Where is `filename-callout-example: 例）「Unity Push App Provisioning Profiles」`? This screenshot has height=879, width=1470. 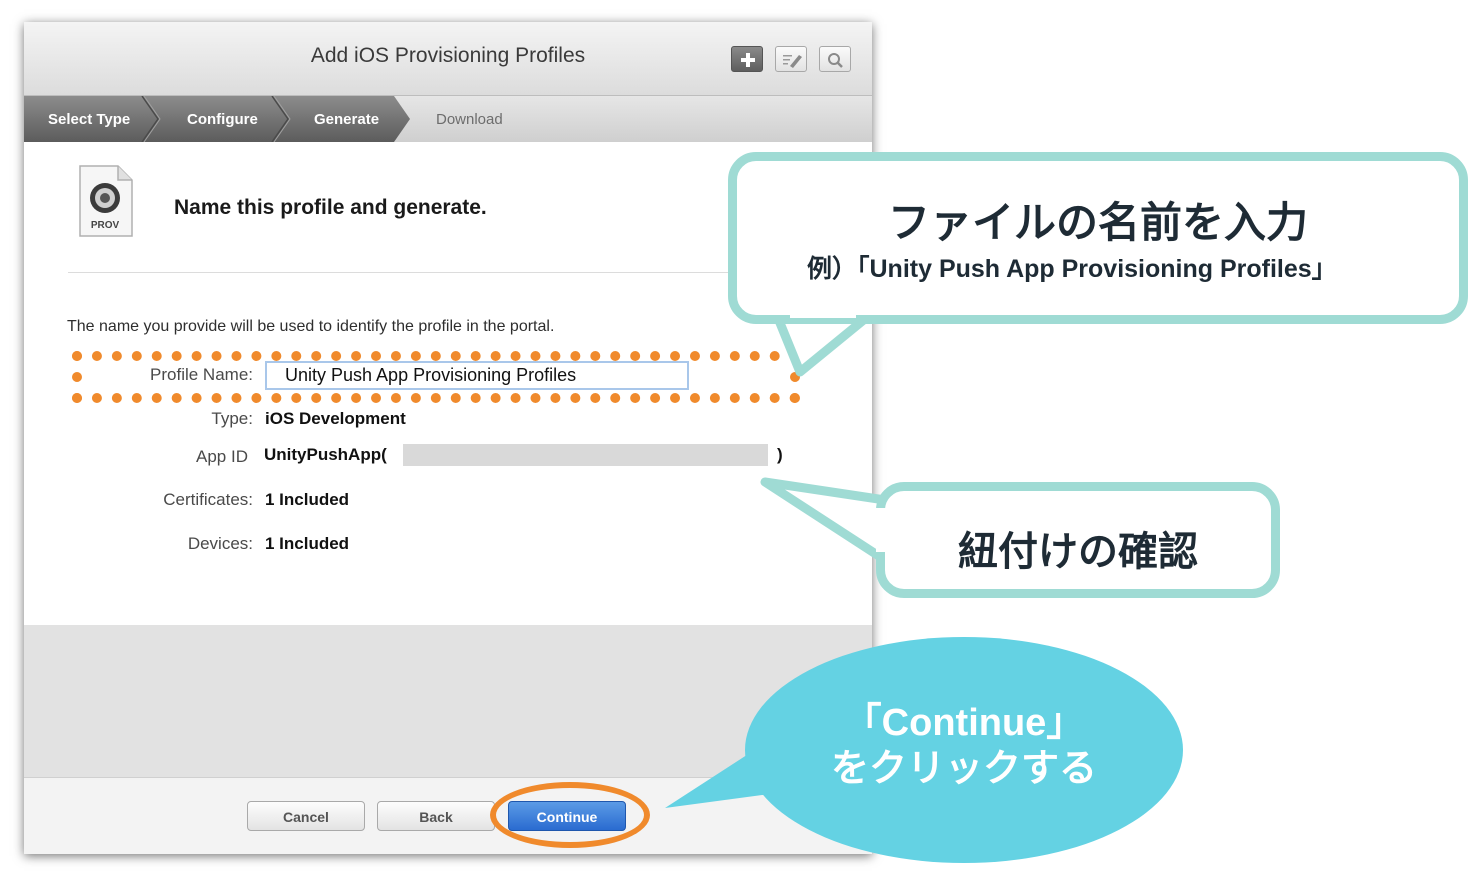 filename-callout-example: 例）「Unity Push App Provisioning Profiles」 is located at coordinates (1072, 269).